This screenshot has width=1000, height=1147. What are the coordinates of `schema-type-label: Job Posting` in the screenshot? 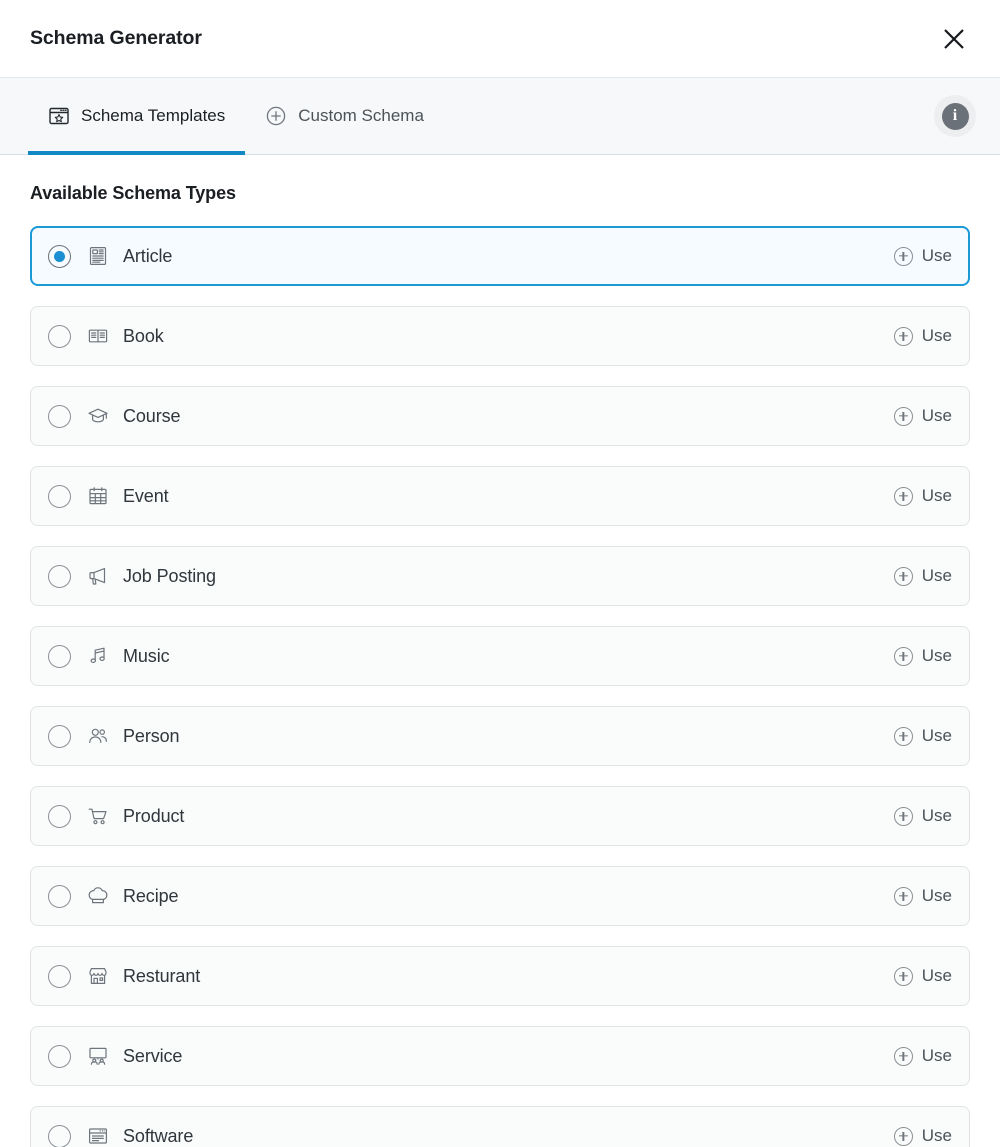 It's located at (169, 575).